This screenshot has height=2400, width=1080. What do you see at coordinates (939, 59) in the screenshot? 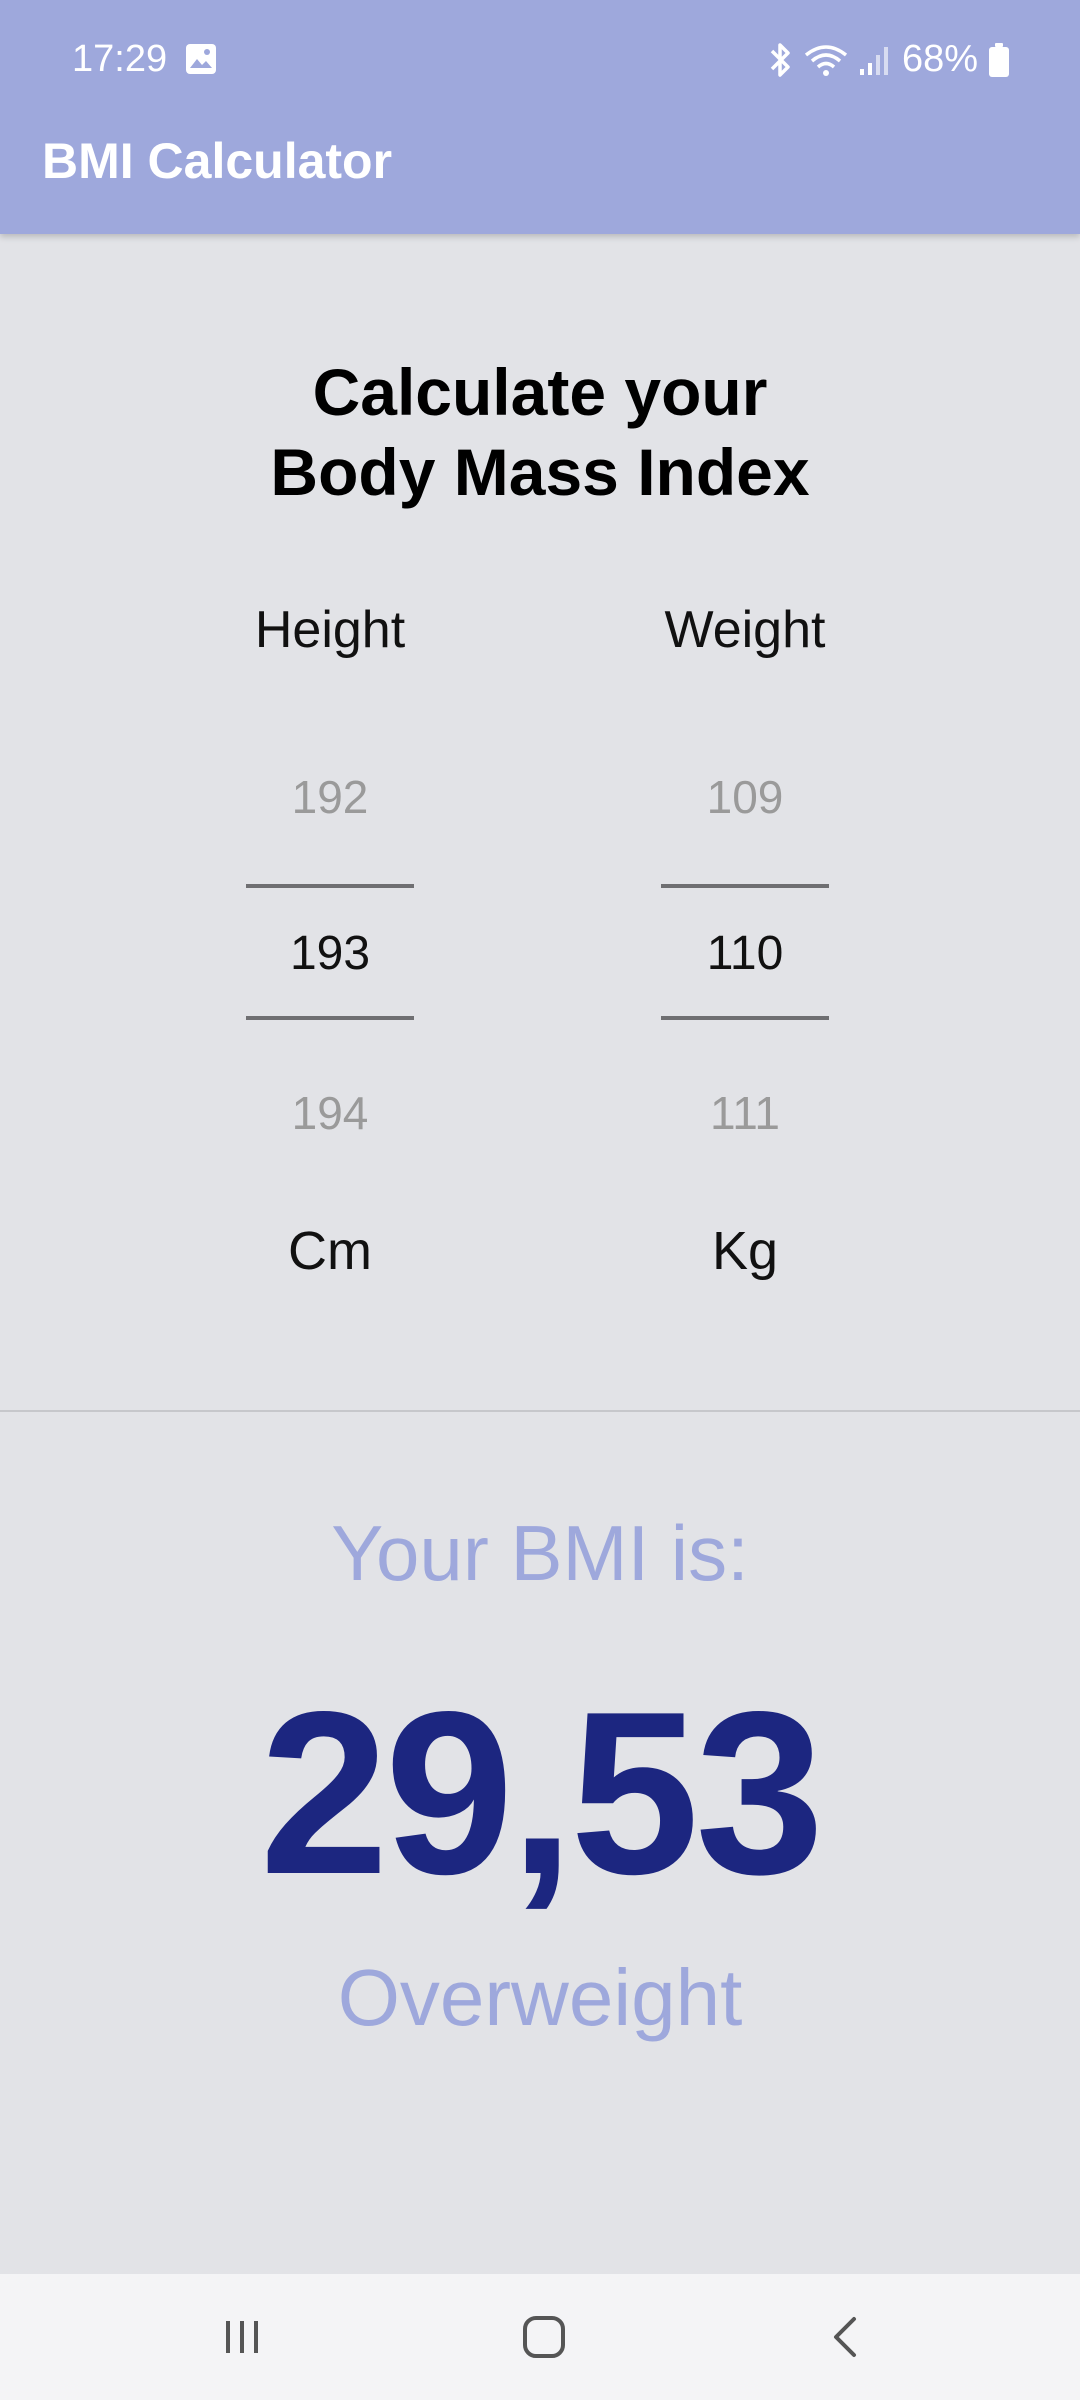
I see `battery-text: 68%` at bounding box center [939, 59].